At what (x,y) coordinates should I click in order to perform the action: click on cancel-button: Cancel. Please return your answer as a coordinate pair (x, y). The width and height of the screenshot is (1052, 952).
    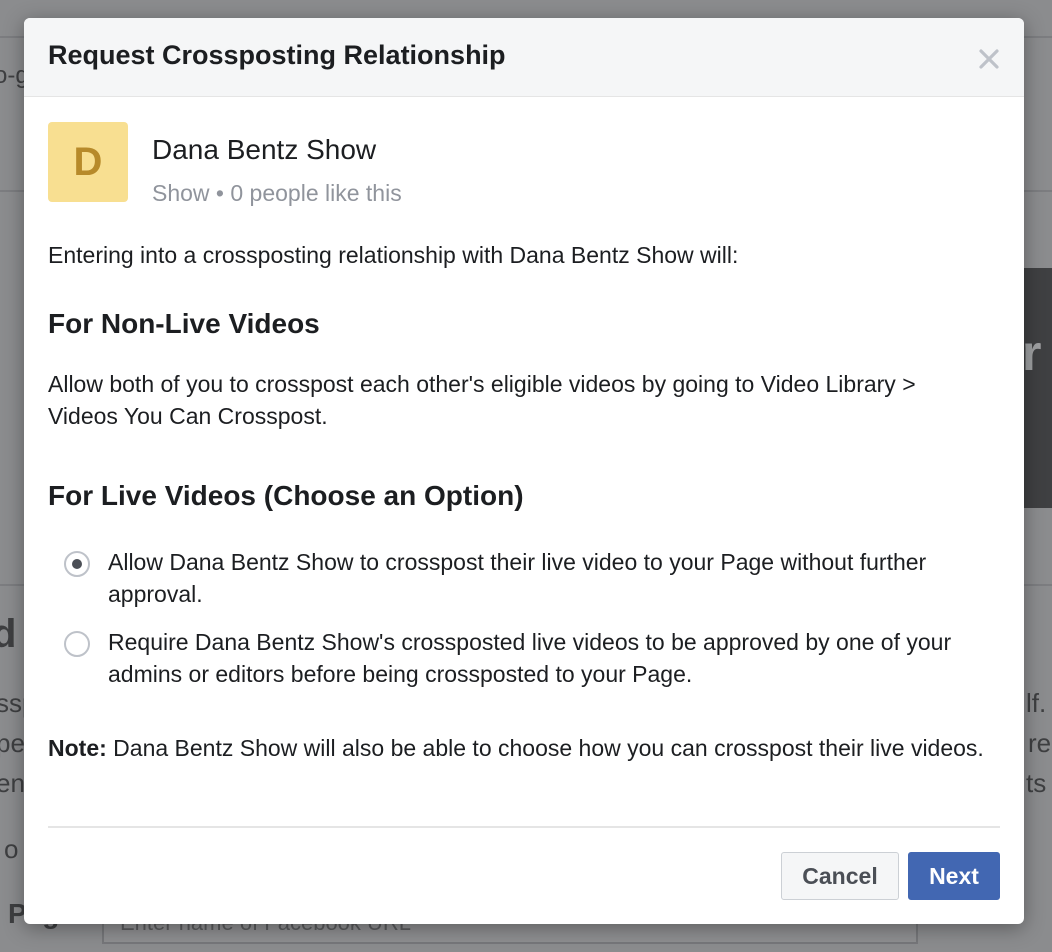
    Looking at the image, I should click on (840, 876).